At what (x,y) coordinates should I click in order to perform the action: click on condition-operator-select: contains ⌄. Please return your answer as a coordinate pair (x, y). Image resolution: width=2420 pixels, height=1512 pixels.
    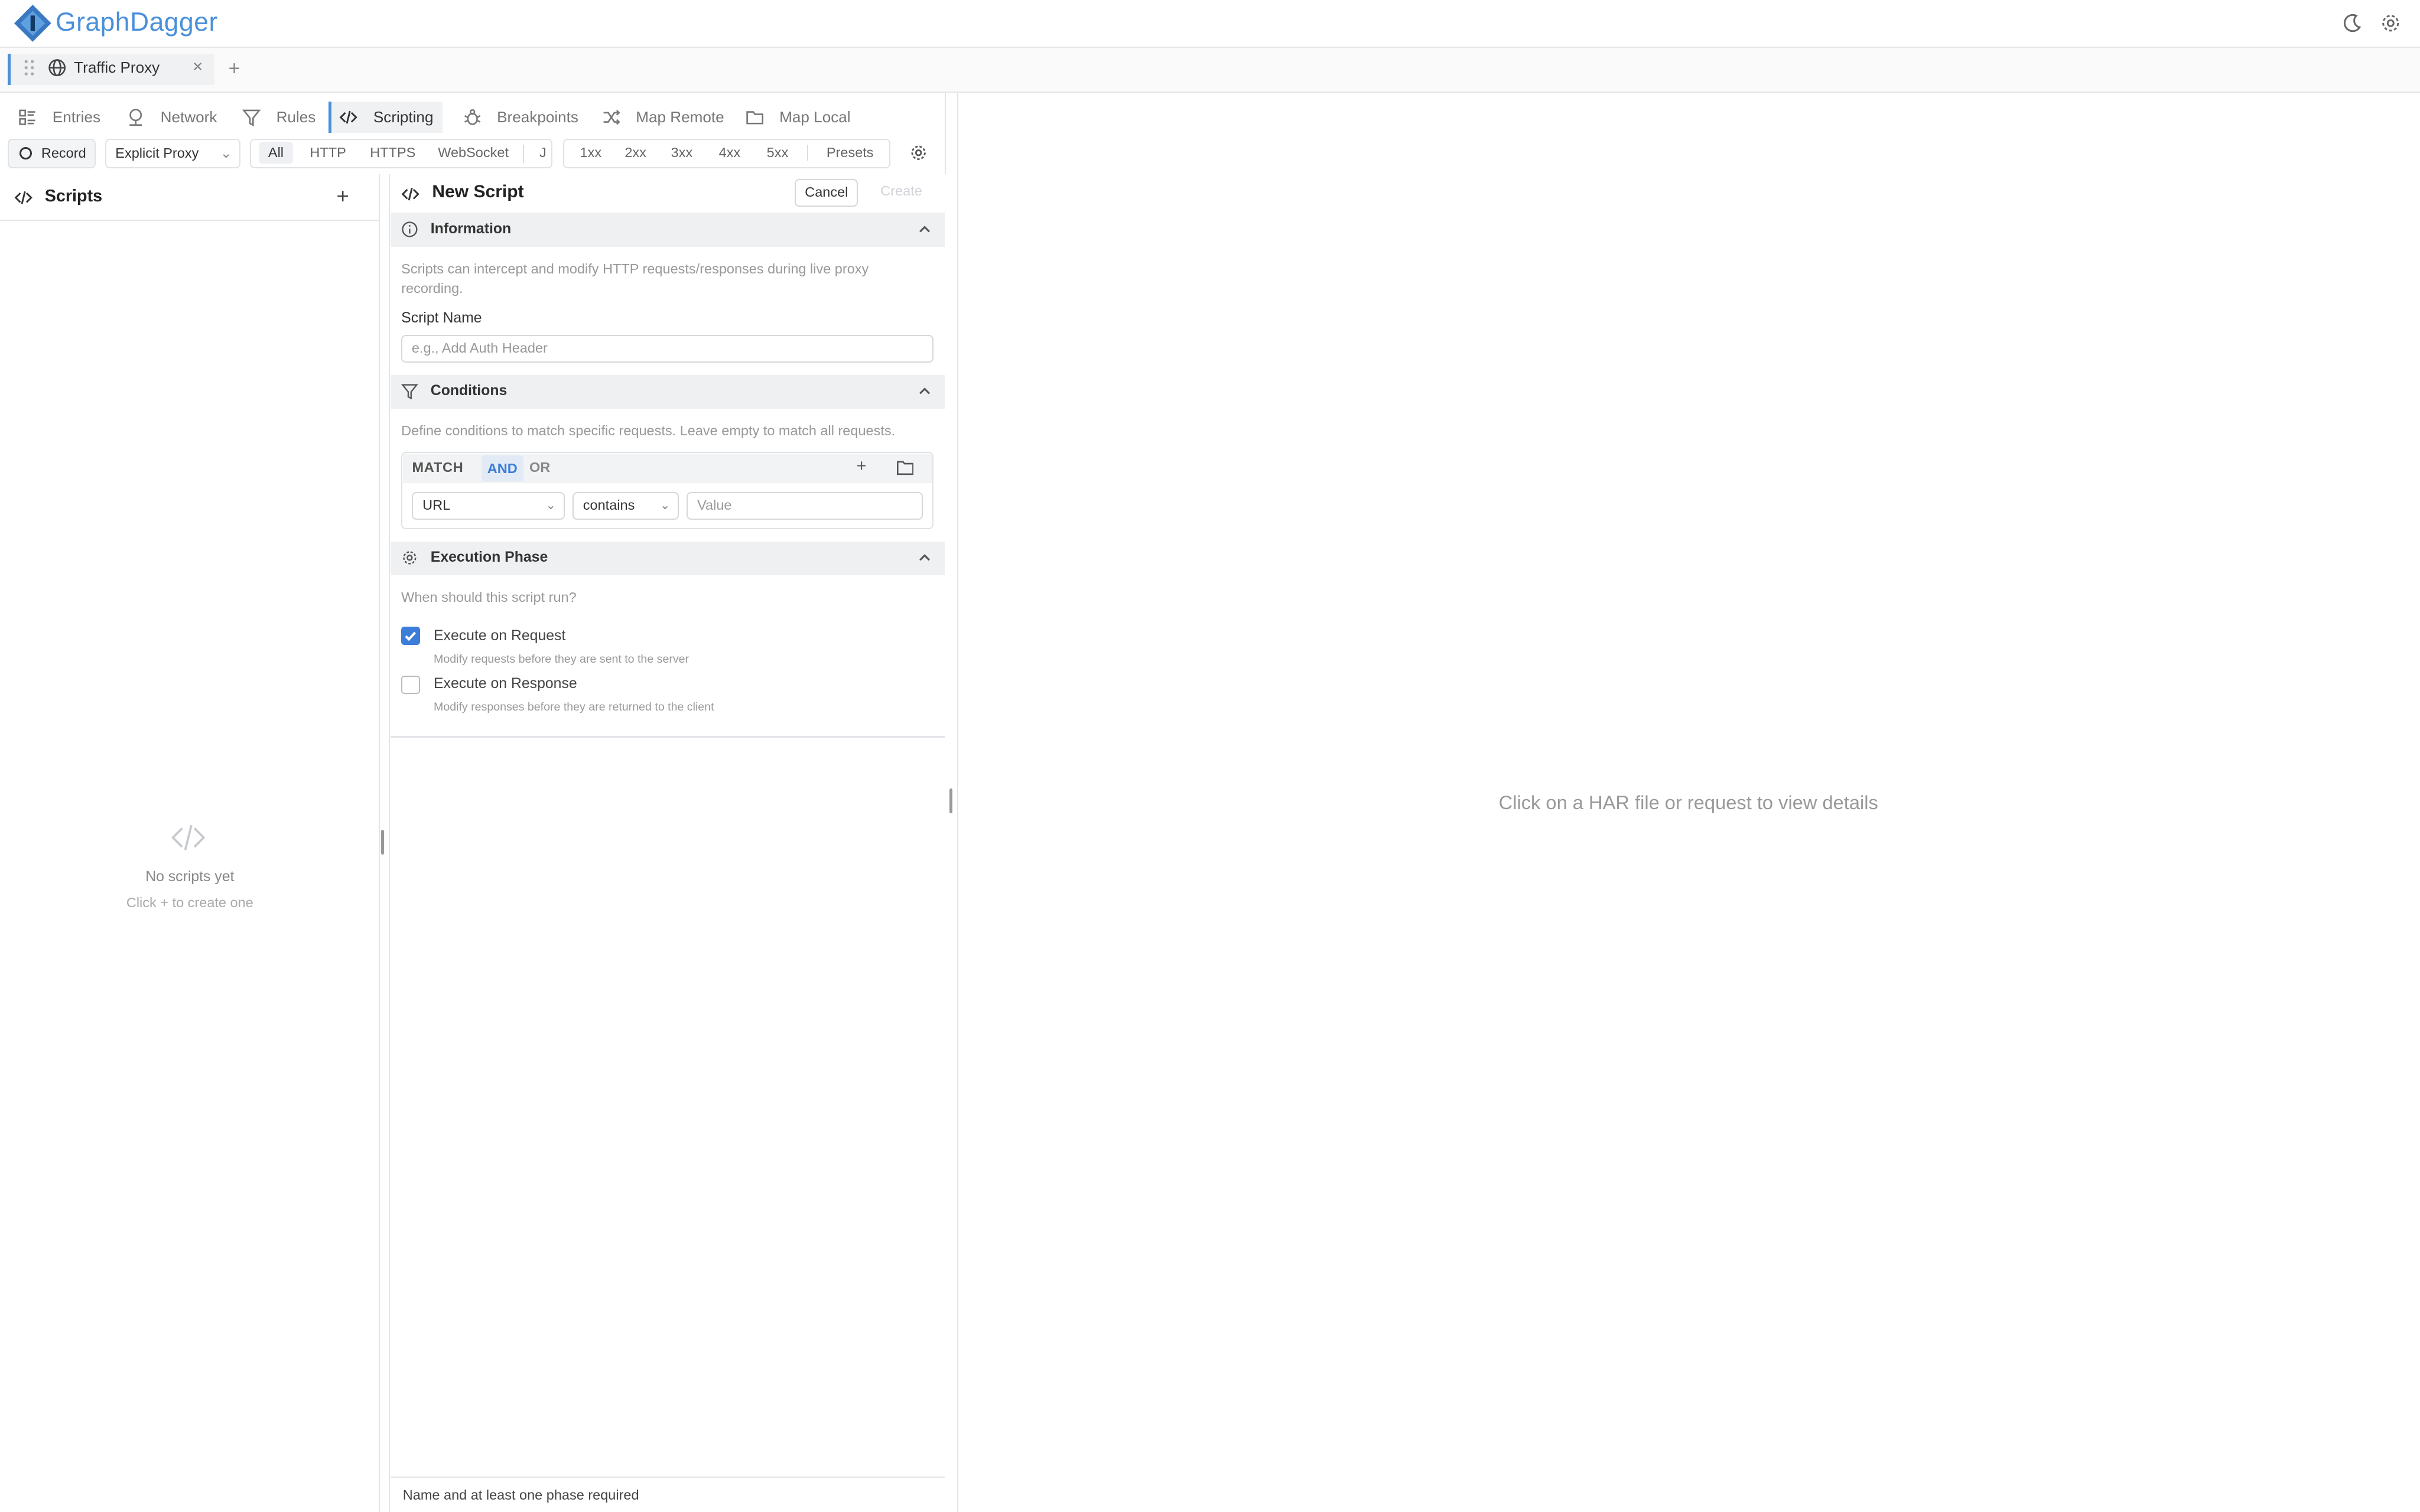
    Looking at the image, I should click on (626, 506).